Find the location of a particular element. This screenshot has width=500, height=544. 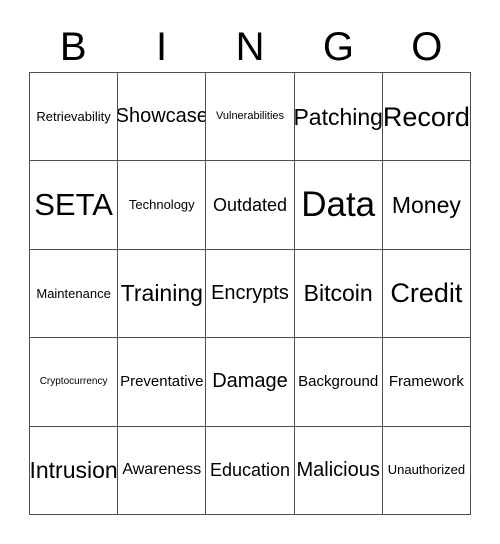

bingo-cell-label: Record is located at coordinates (426, 116).